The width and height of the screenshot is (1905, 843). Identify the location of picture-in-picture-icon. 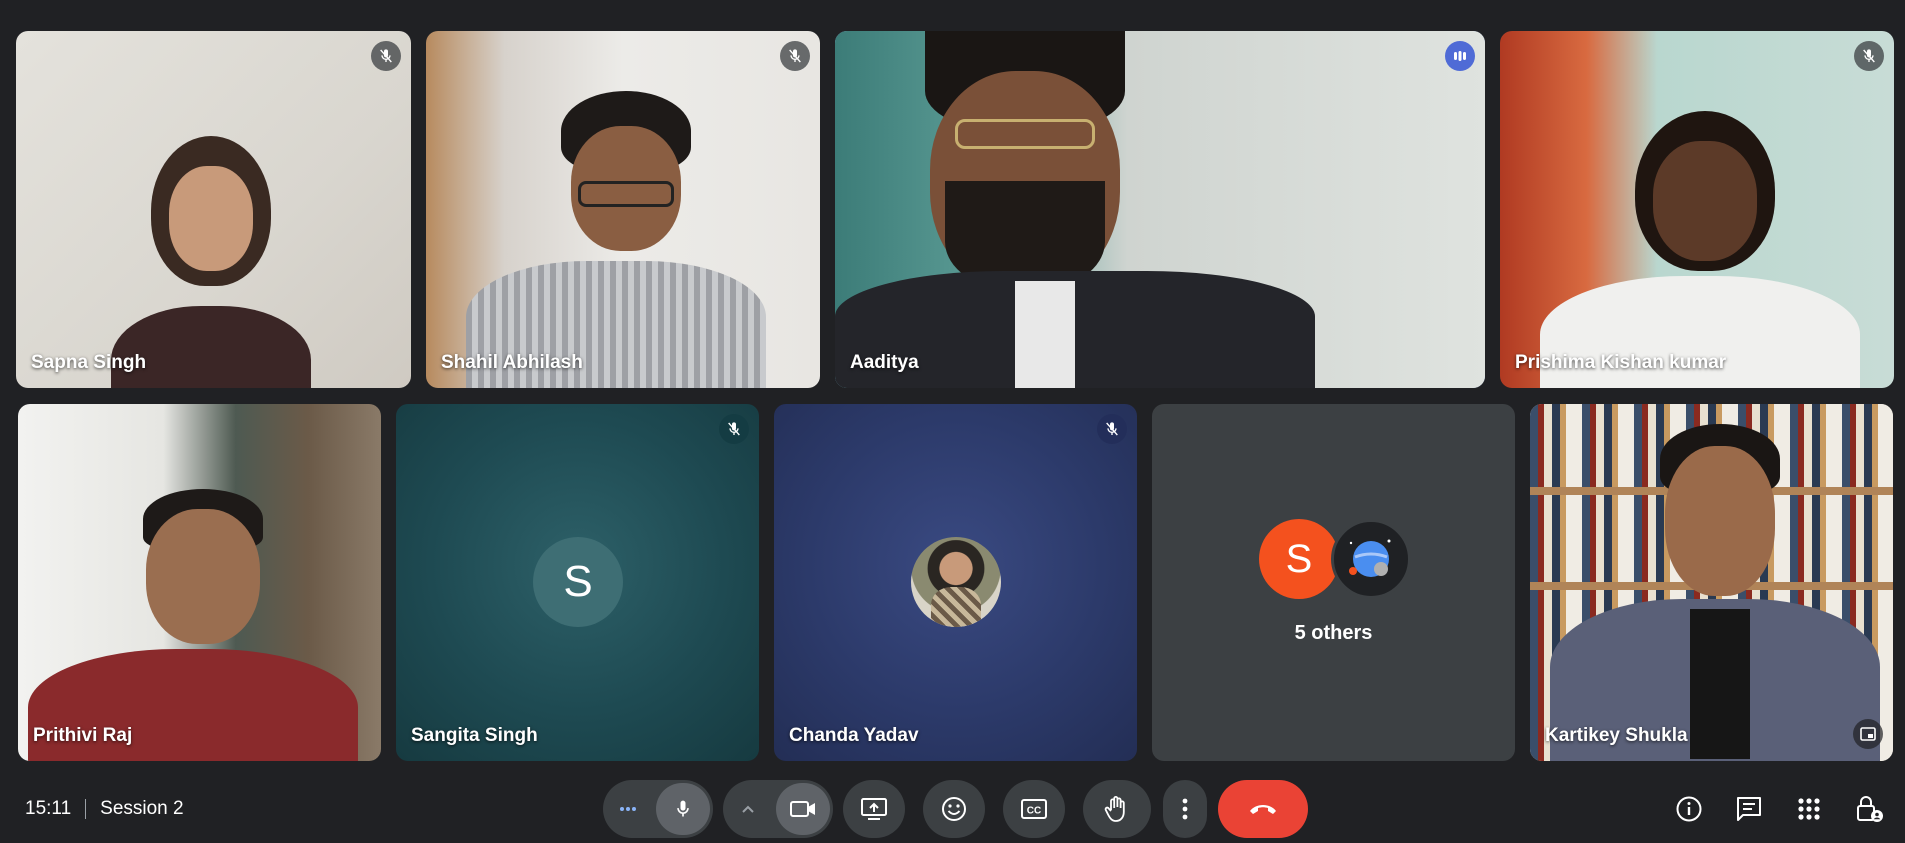
(1868, 734).